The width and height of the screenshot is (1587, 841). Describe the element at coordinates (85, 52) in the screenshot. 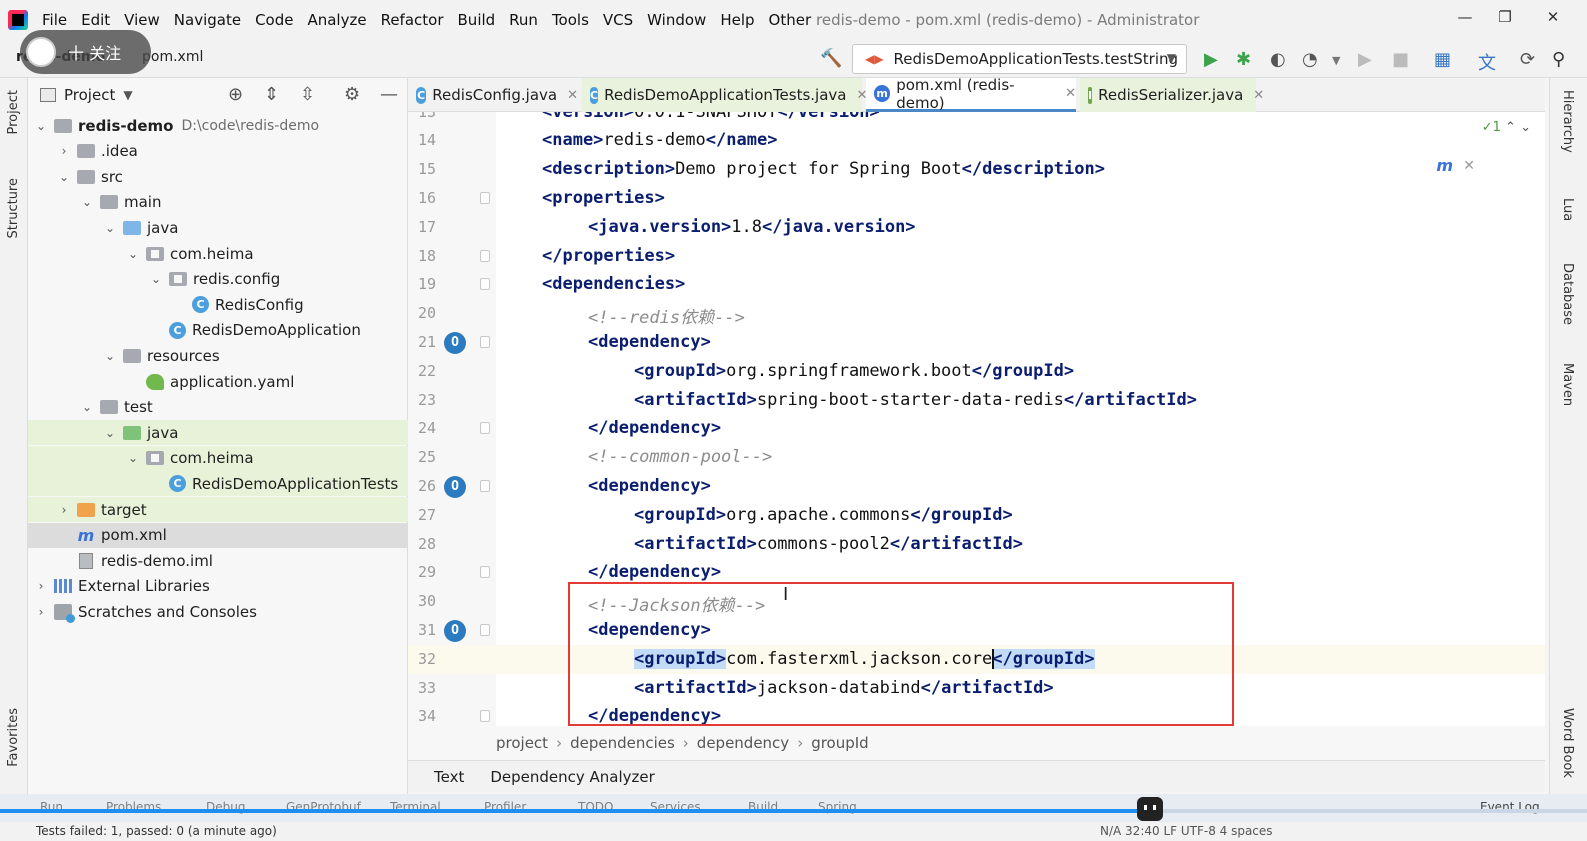

I see `follow-watermark: 十 关注` at that location.